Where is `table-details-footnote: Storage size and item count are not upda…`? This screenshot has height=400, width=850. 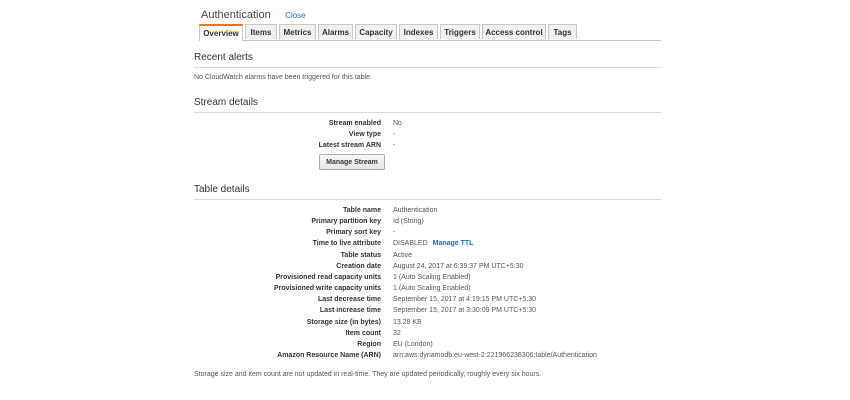
table-details-footnote: Storage size and item count are not upda… is located at coordinates (368, 374).